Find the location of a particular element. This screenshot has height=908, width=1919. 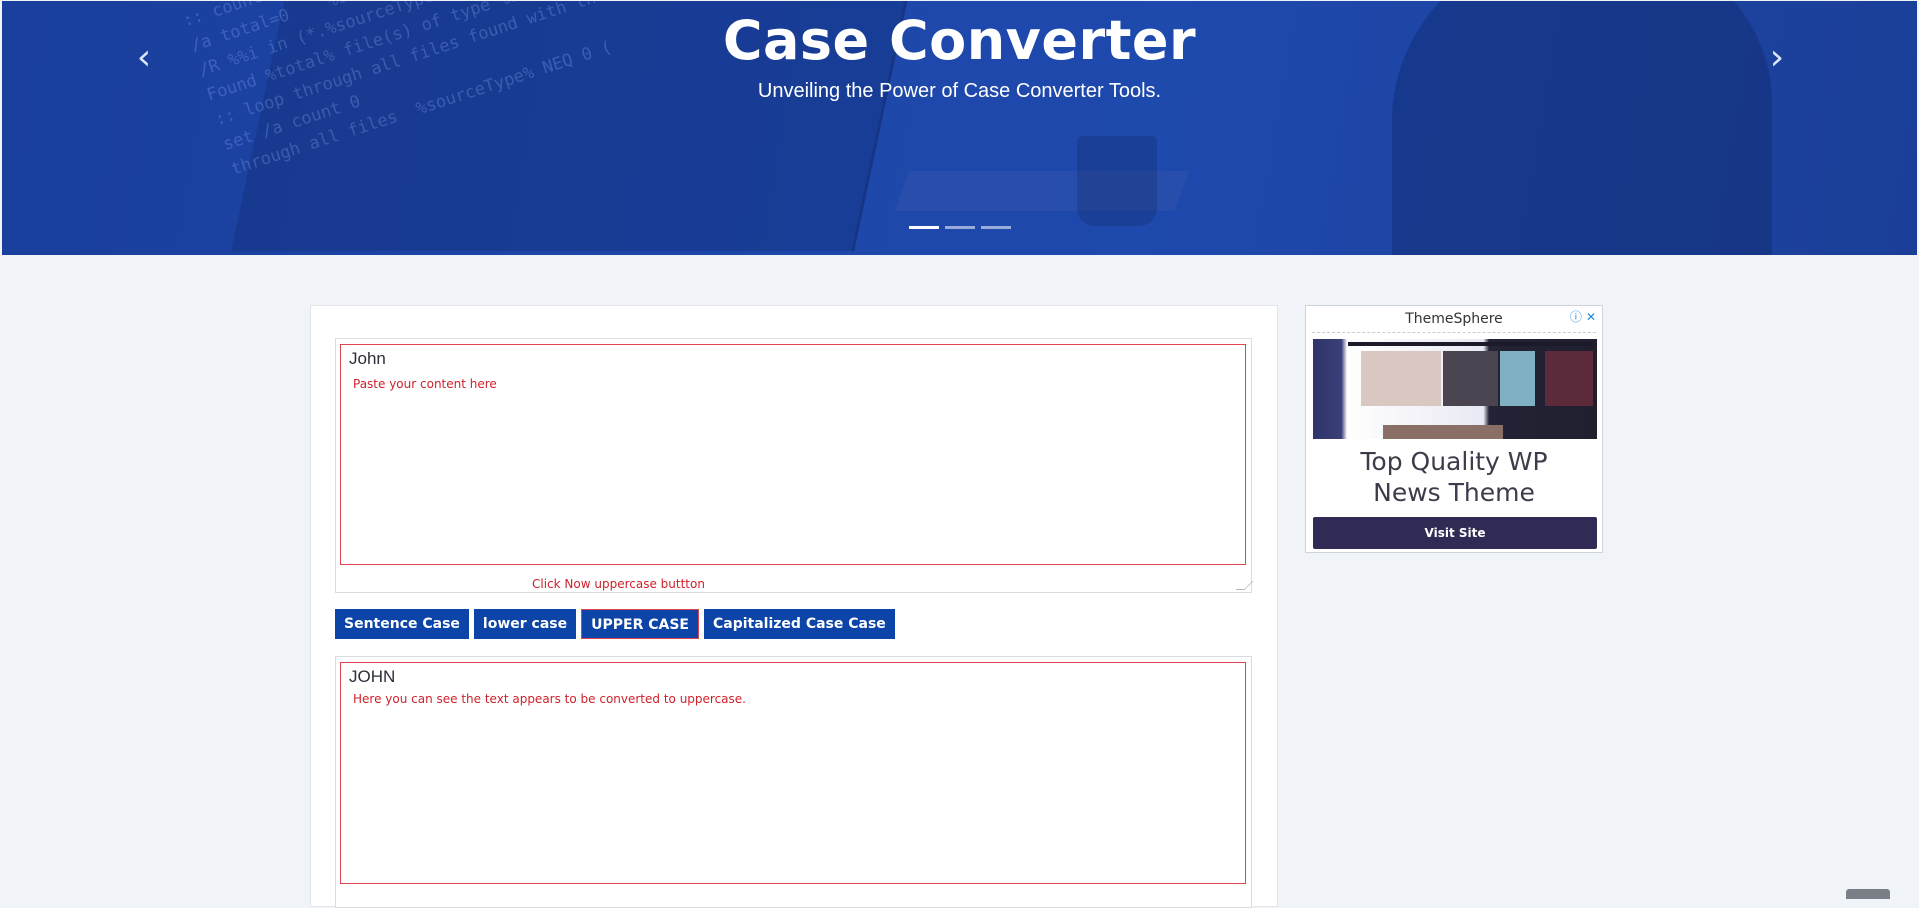

upper-case-button: UPPER CASE is located at coordinates (640, 624).